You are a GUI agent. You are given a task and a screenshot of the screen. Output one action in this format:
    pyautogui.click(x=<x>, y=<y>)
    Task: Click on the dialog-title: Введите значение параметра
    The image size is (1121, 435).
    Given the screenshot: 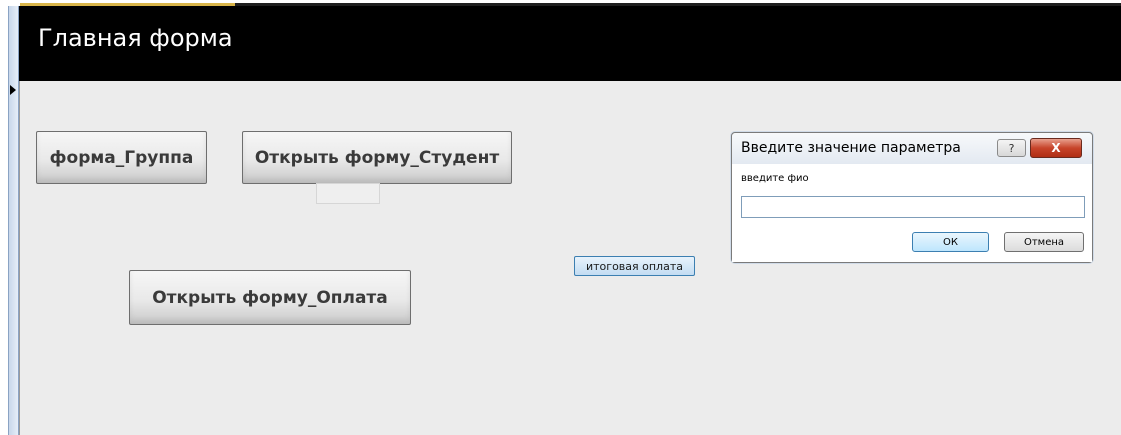 What is the action you would take?
    pyautogui.click(x=851, y=148)
    